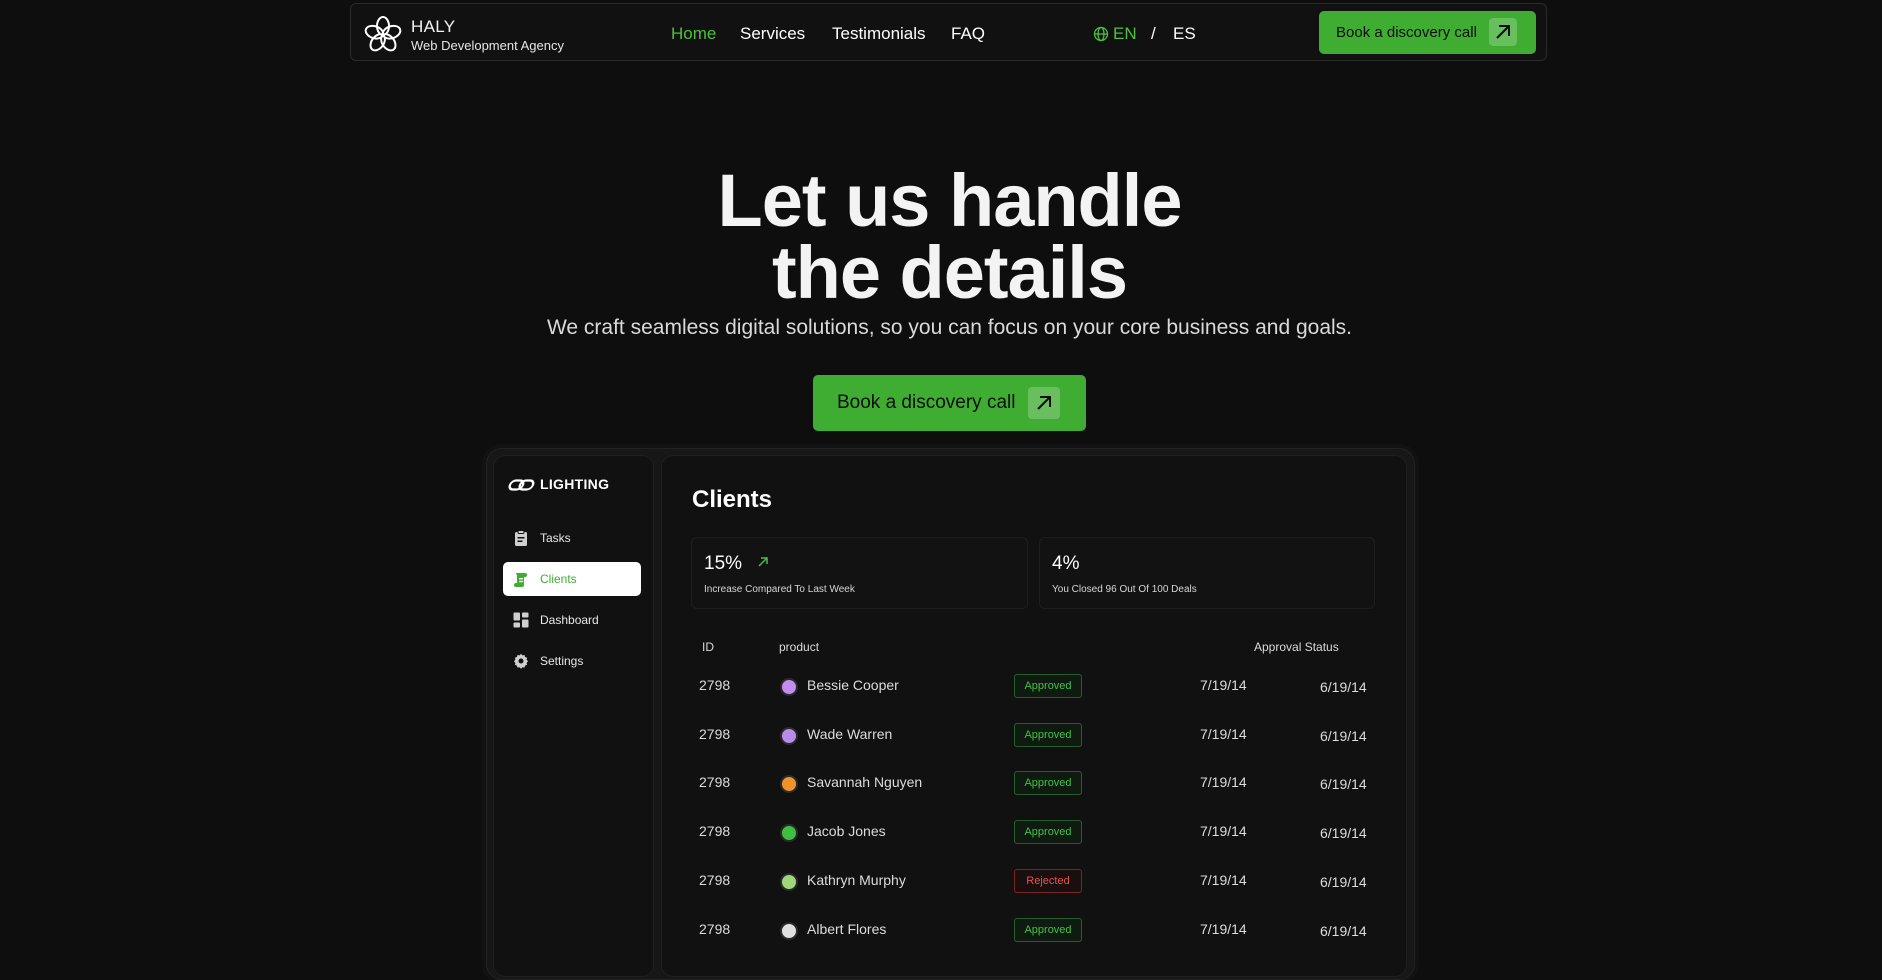 The width and height of the screenshot is (1882, 980). I want to click on flower-logo-icon, so click(383, 35).